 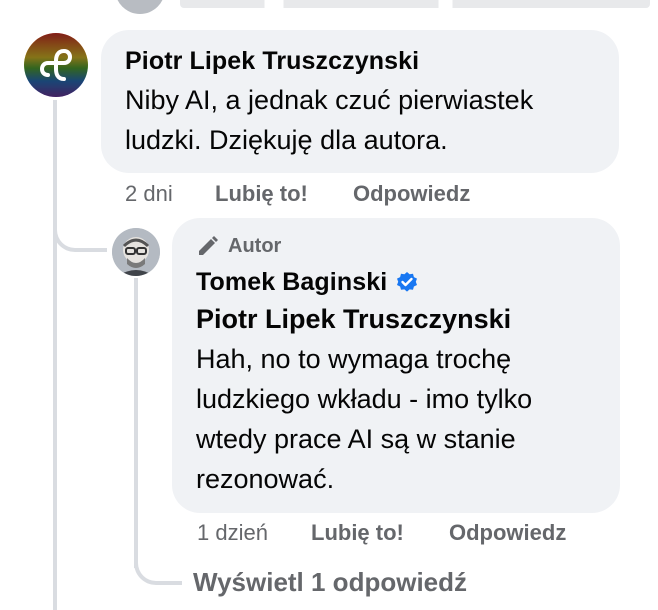 I want to click on comment-text-line-1: Niby AI, a jednak czuć pierwiastek, so click(x=329, y=100).